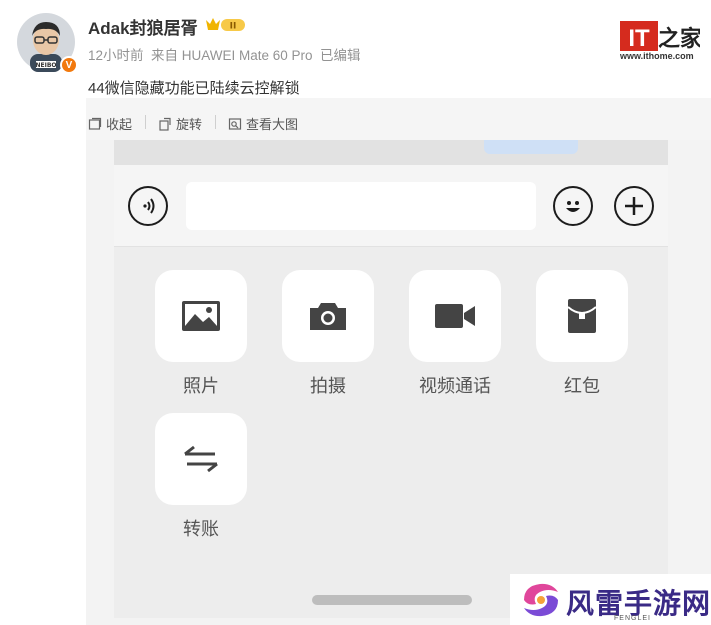 The width and height of the screenshot is (711, 625). I want to click on red-packet-icon, so click(582, 316).